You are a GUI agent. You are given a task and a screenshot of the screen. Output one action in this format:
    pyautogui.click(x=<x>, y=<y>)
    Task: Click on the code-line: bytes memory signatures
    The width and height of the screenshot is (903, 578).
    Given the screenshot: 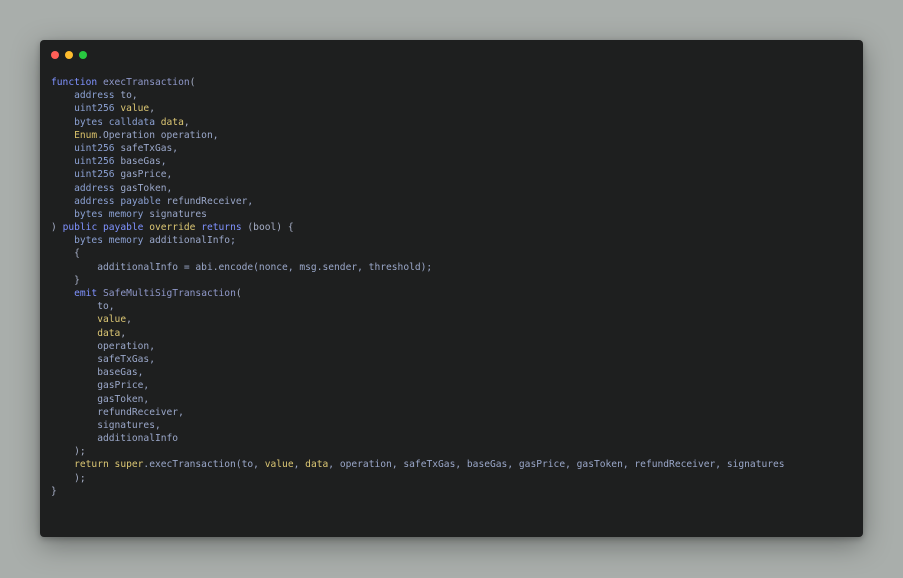 What is the action you would take?
    pyautogui.click(x=418, y=214)
    